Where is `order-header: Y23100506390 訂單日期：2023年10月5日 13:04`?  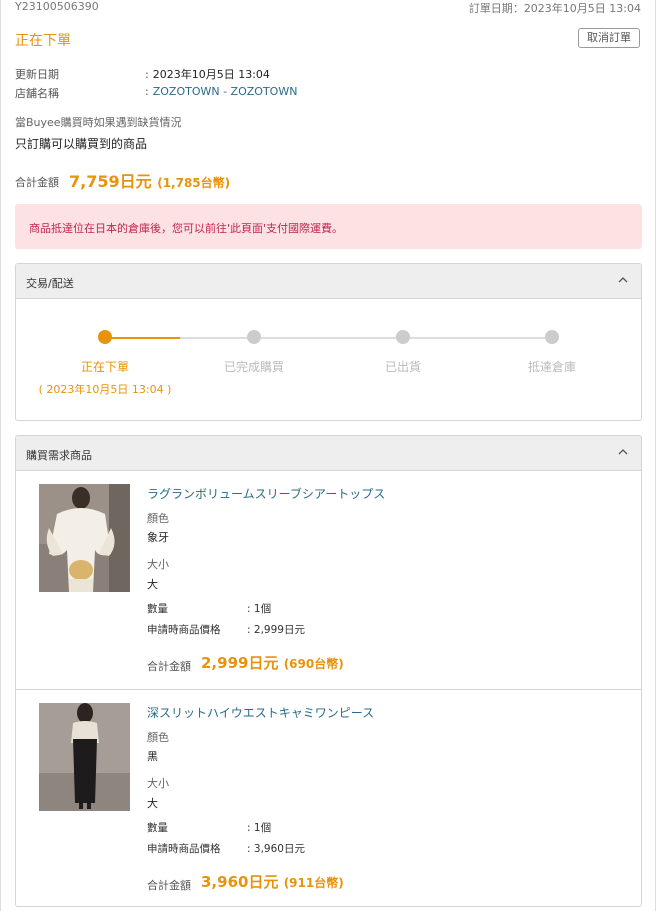
order-header: Y23100506390 訂單日期：2023年10月5日 13:04 is located at coordinates (328, 7).